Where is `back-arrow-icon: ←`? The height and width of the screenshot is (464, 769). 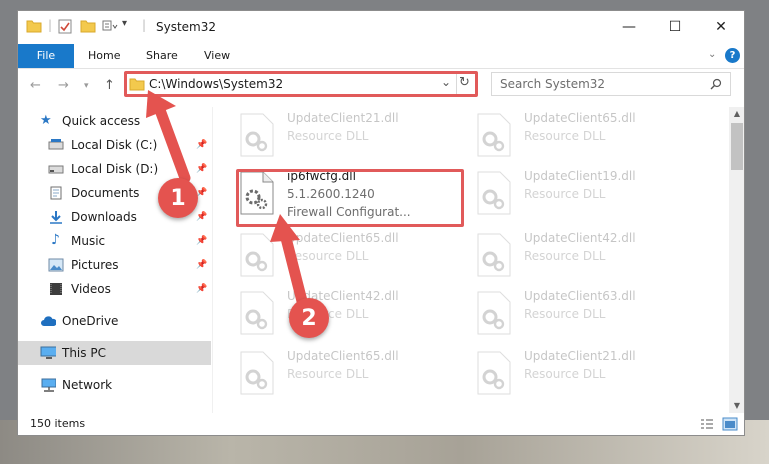
back-arrow-icon: ← is located at coordinates (35, 85).